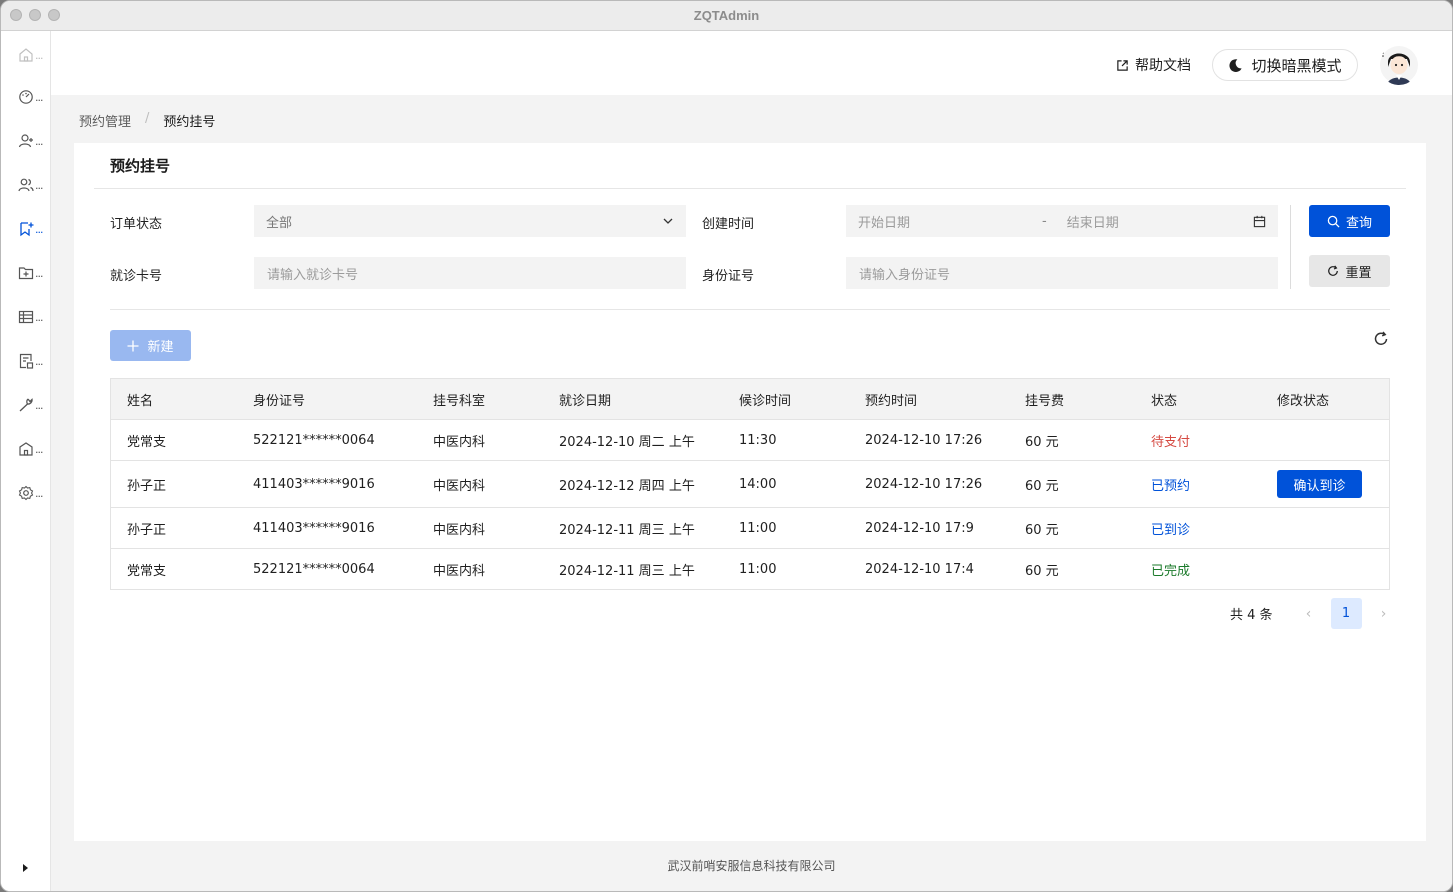 This screenshot has height=892, width=1453. Describe the element at coordinates (1346, 613) in the screenshot. I see `page-1-button: 1` at that location.